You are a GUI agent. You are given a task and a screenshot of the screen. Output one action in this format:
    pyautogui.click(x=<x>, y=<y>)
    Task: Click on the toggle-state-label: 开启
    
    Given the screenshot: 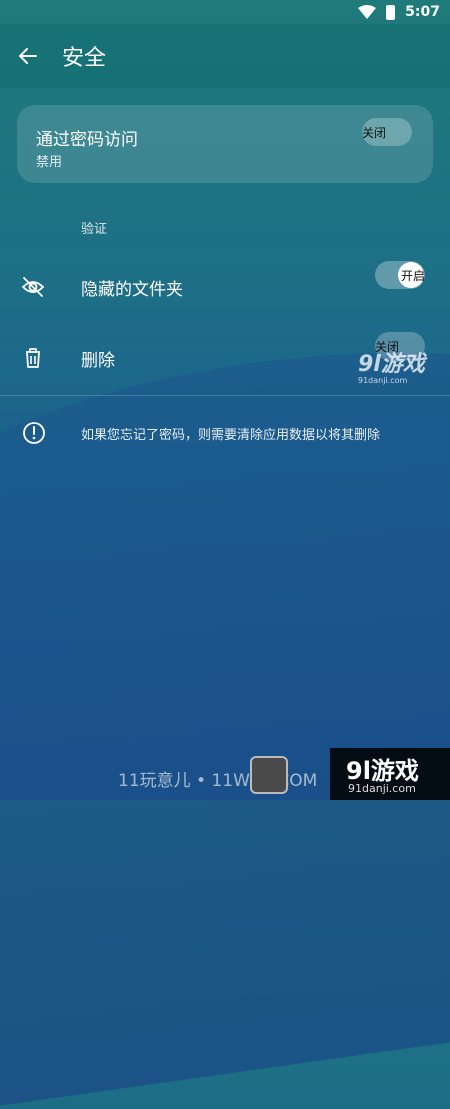 What is the action you would take?
    pyautogui.click(x=413, y=276)
    